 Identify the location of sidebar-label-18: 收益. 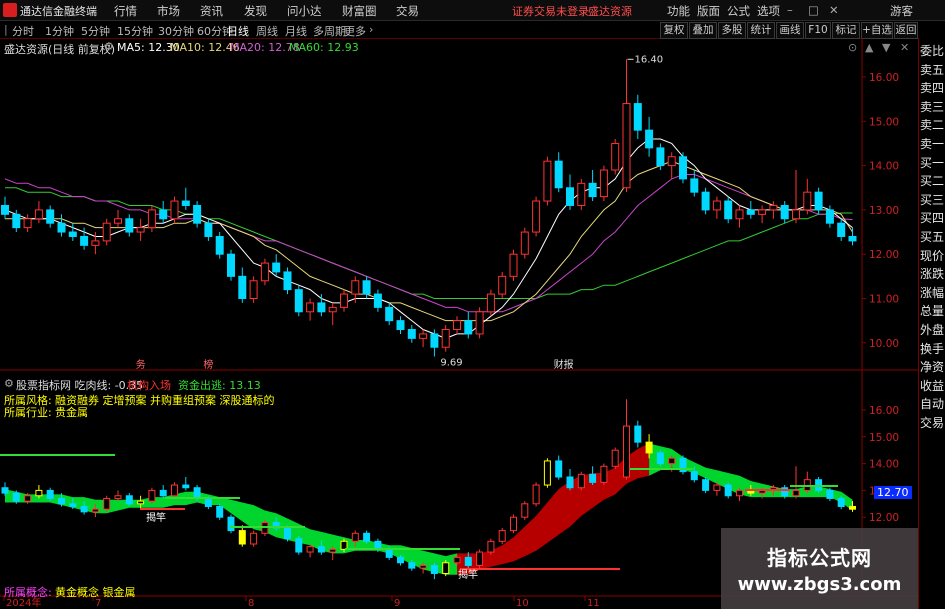
(932, 386).